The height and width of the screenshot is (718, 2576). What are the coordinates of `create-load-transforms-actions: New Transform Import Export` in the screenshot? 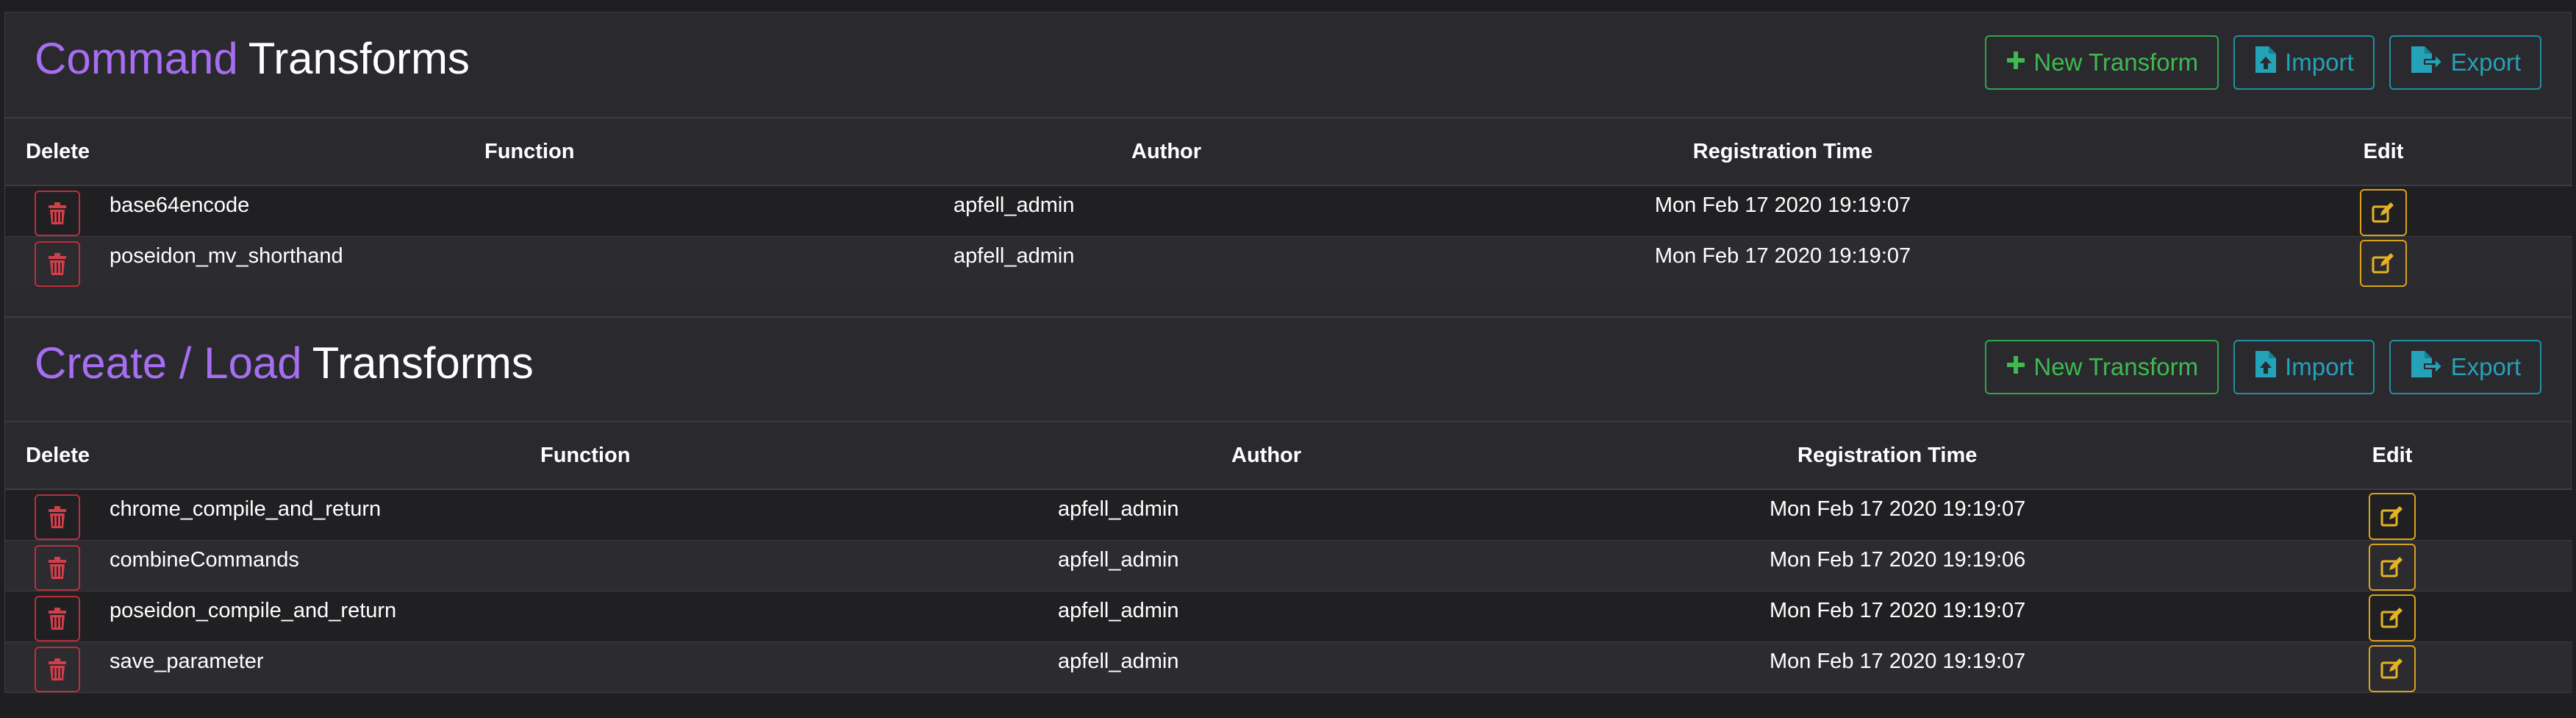 It's located at (2263, 367).